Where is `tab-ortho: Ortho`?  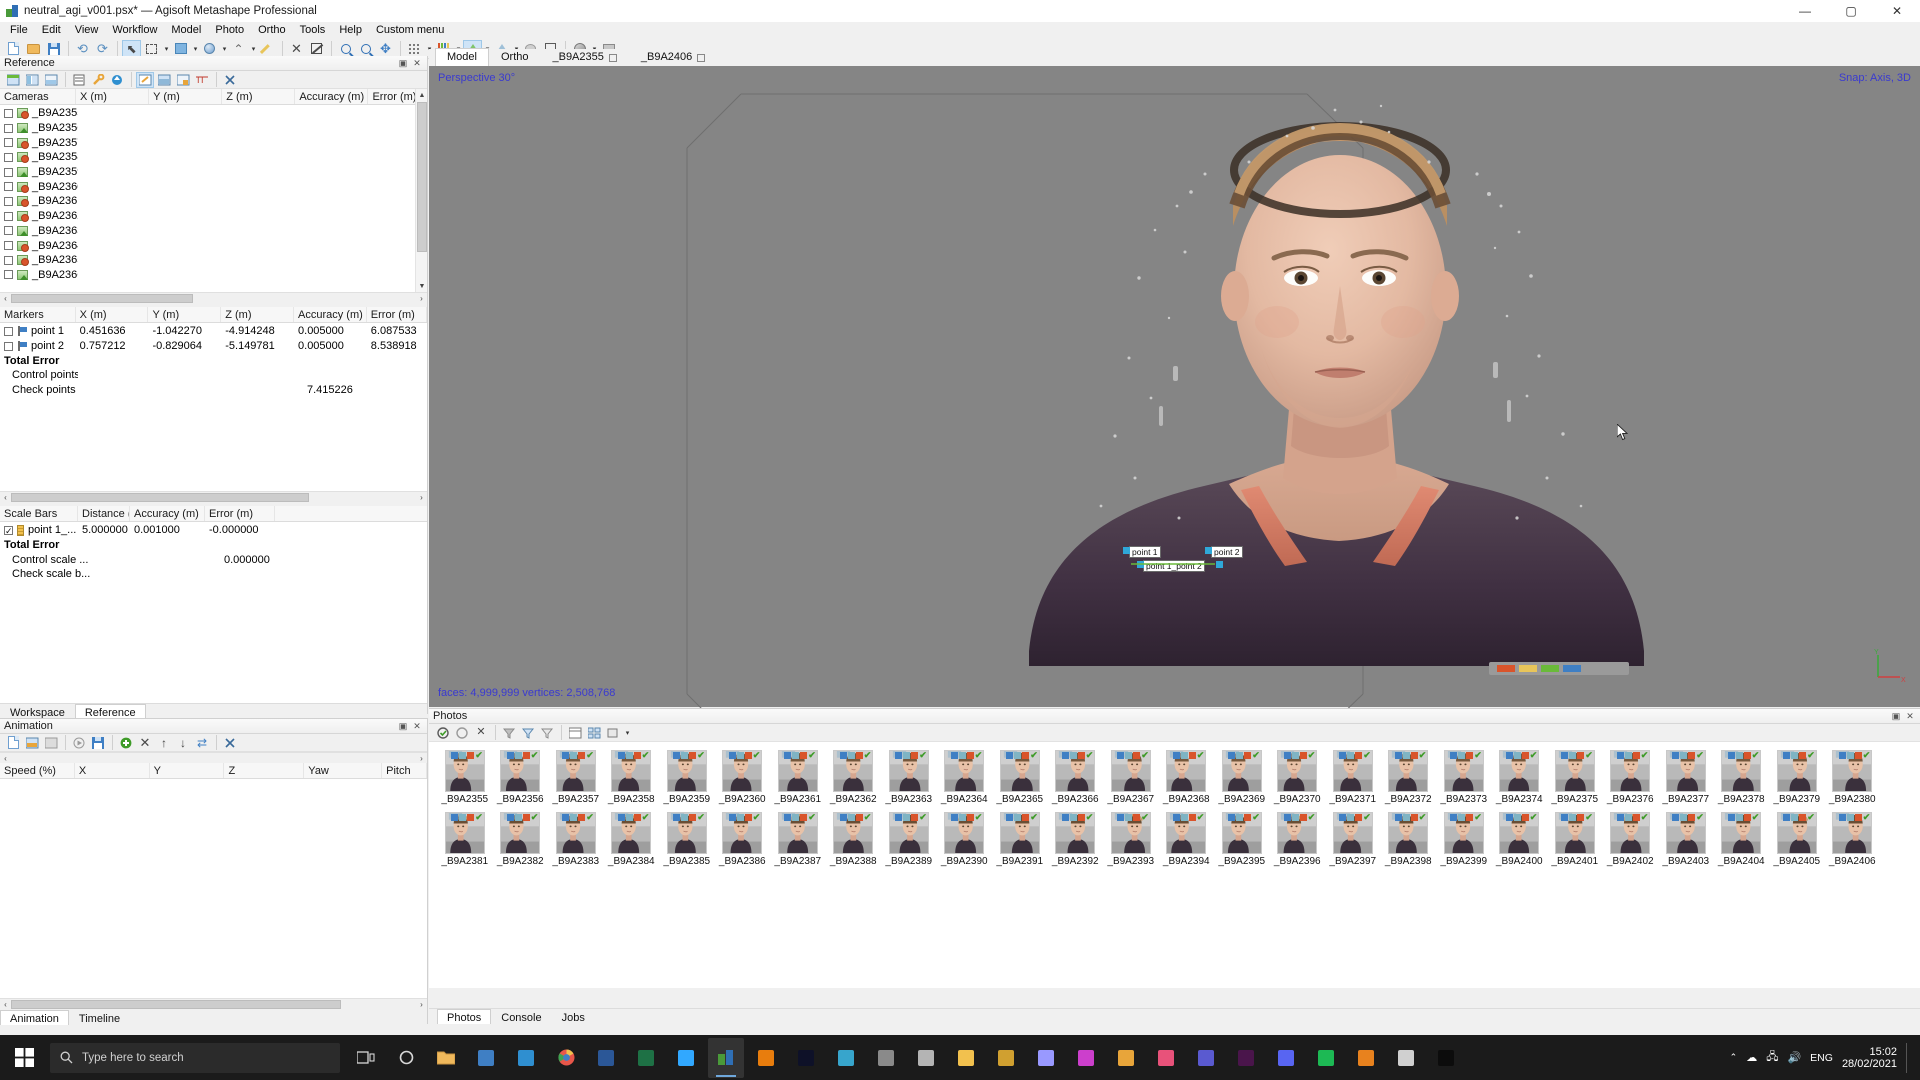 tab-ortho: Ortho is located at coordinates (515, 57).